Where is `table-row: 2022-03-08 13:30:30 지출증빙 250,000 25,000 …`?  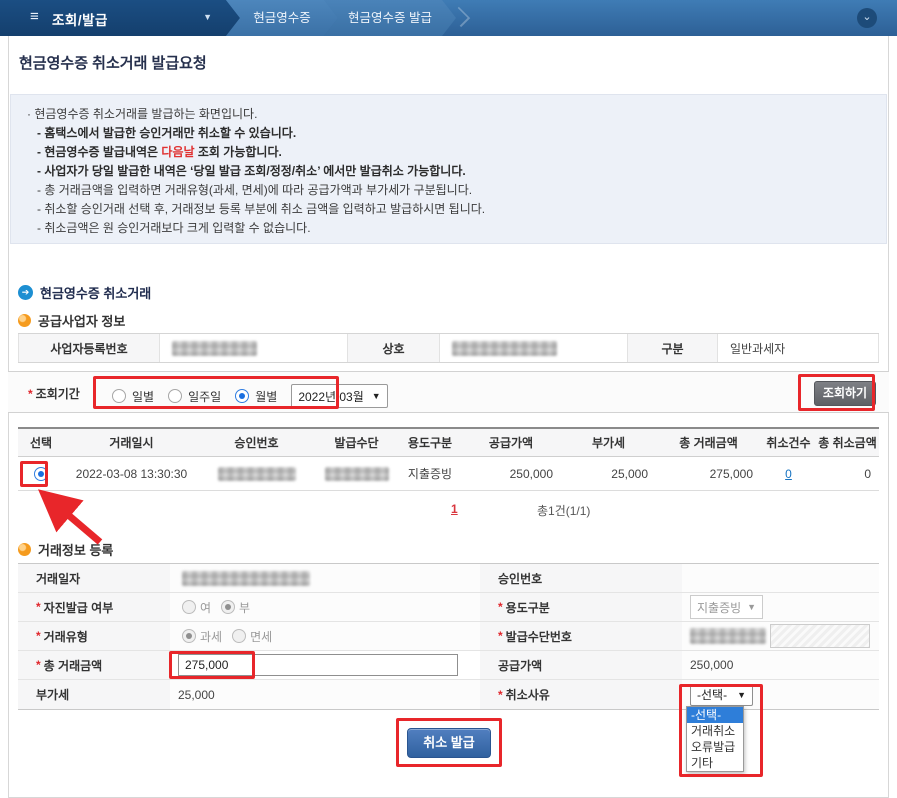 table-row: 2022-03-08 13:30:30 지출증빙 250,000 25,000 … is located at coordinates (448, 474).